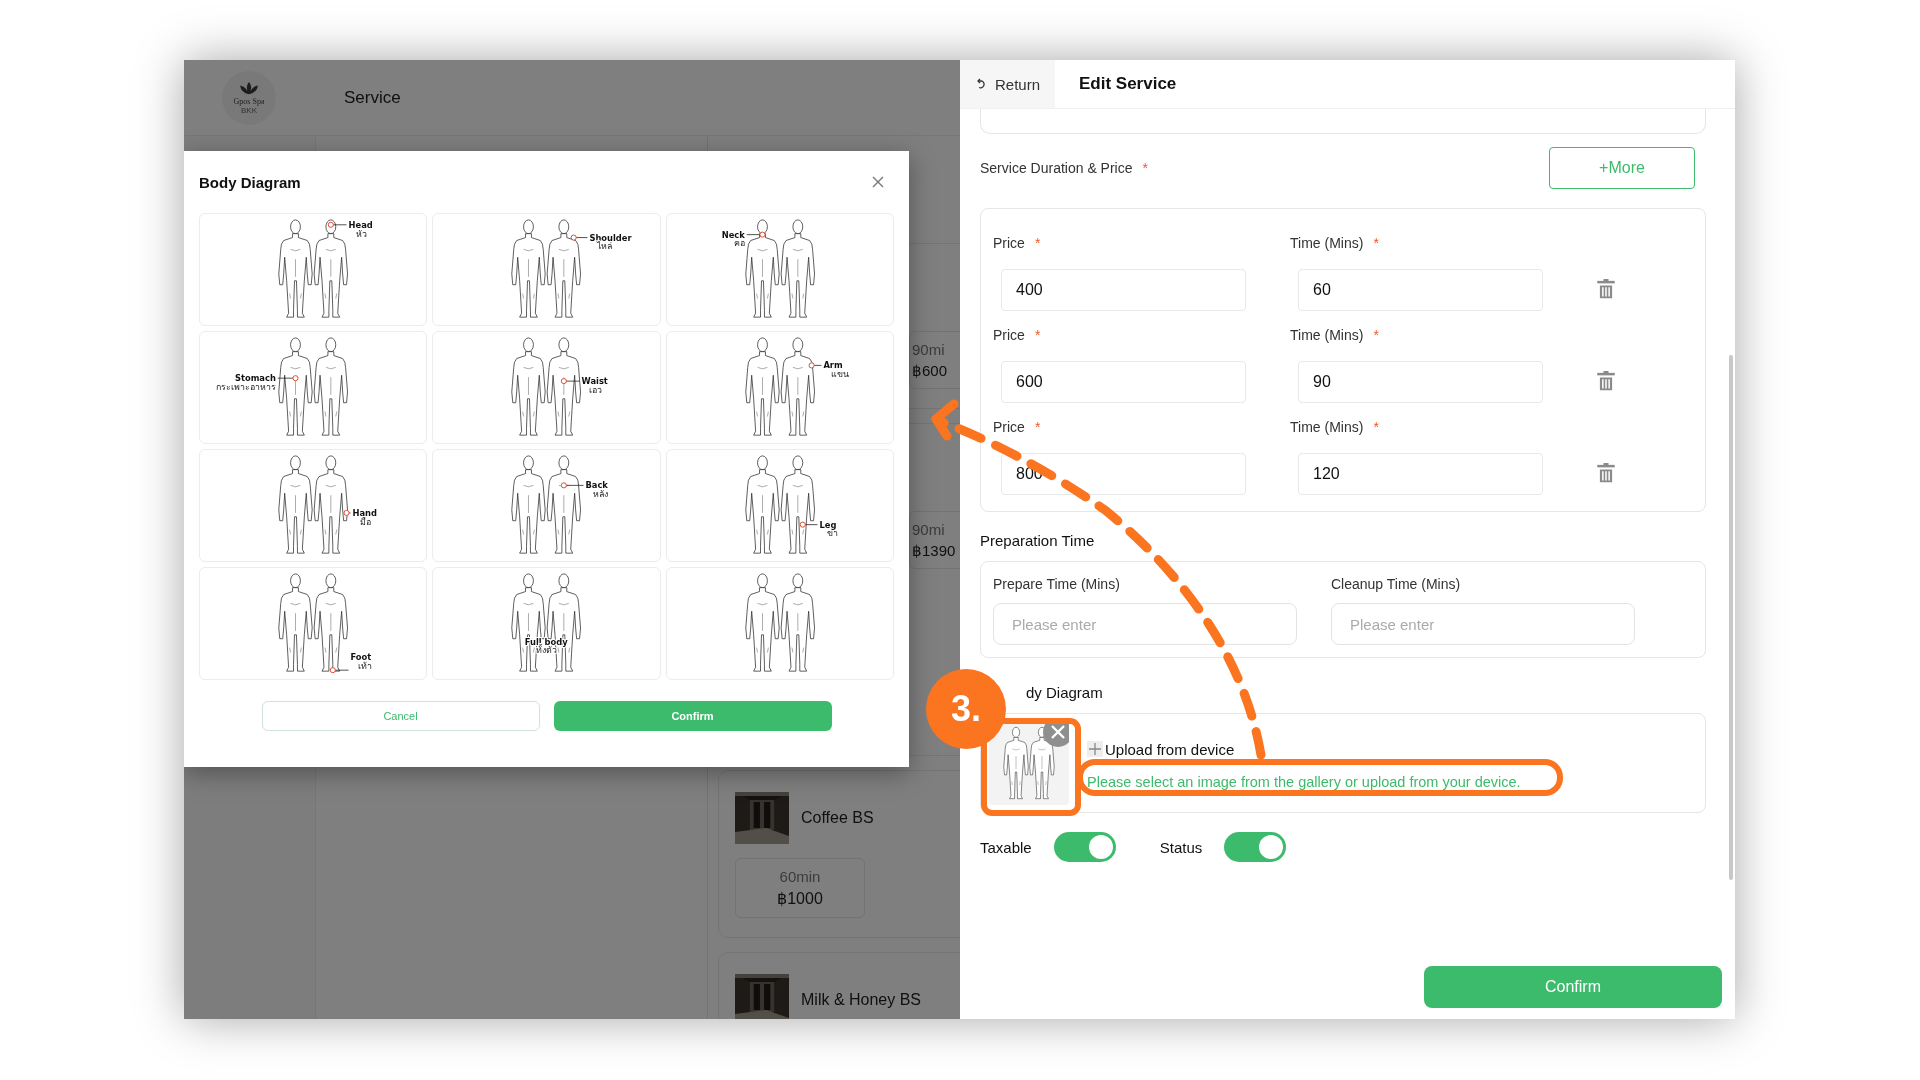 The image size is (1920, 1080). What do you see at coordinates (861, 1000) in the screenshot?
I see `service-name: Milk & Honey BS` at bounding box center [861, 1000].